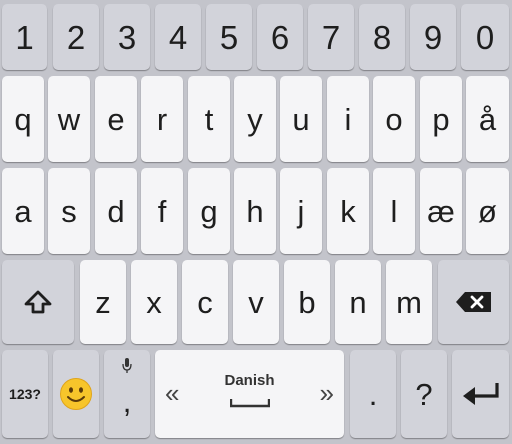 The image size is (512, 444). I want to click on key-p: p, so click(441, 119).